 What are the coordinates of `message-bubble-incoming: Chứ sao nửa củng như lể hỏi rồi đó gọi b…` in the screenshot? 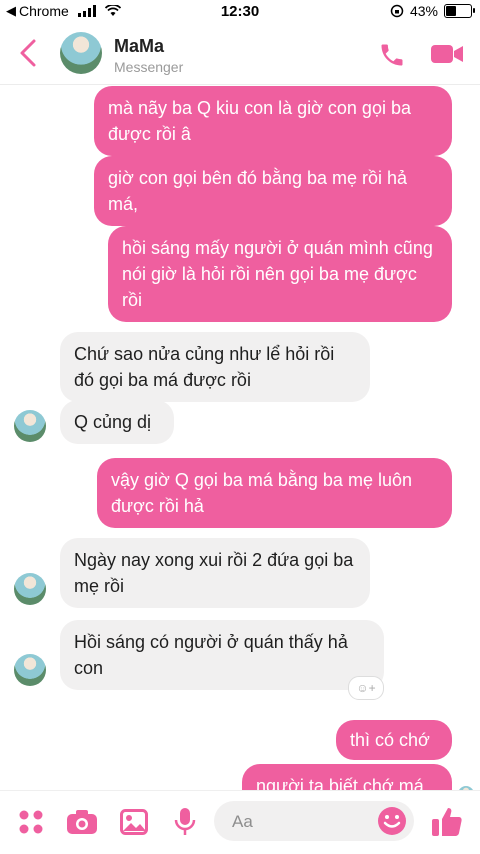 It's located at (215, 367).